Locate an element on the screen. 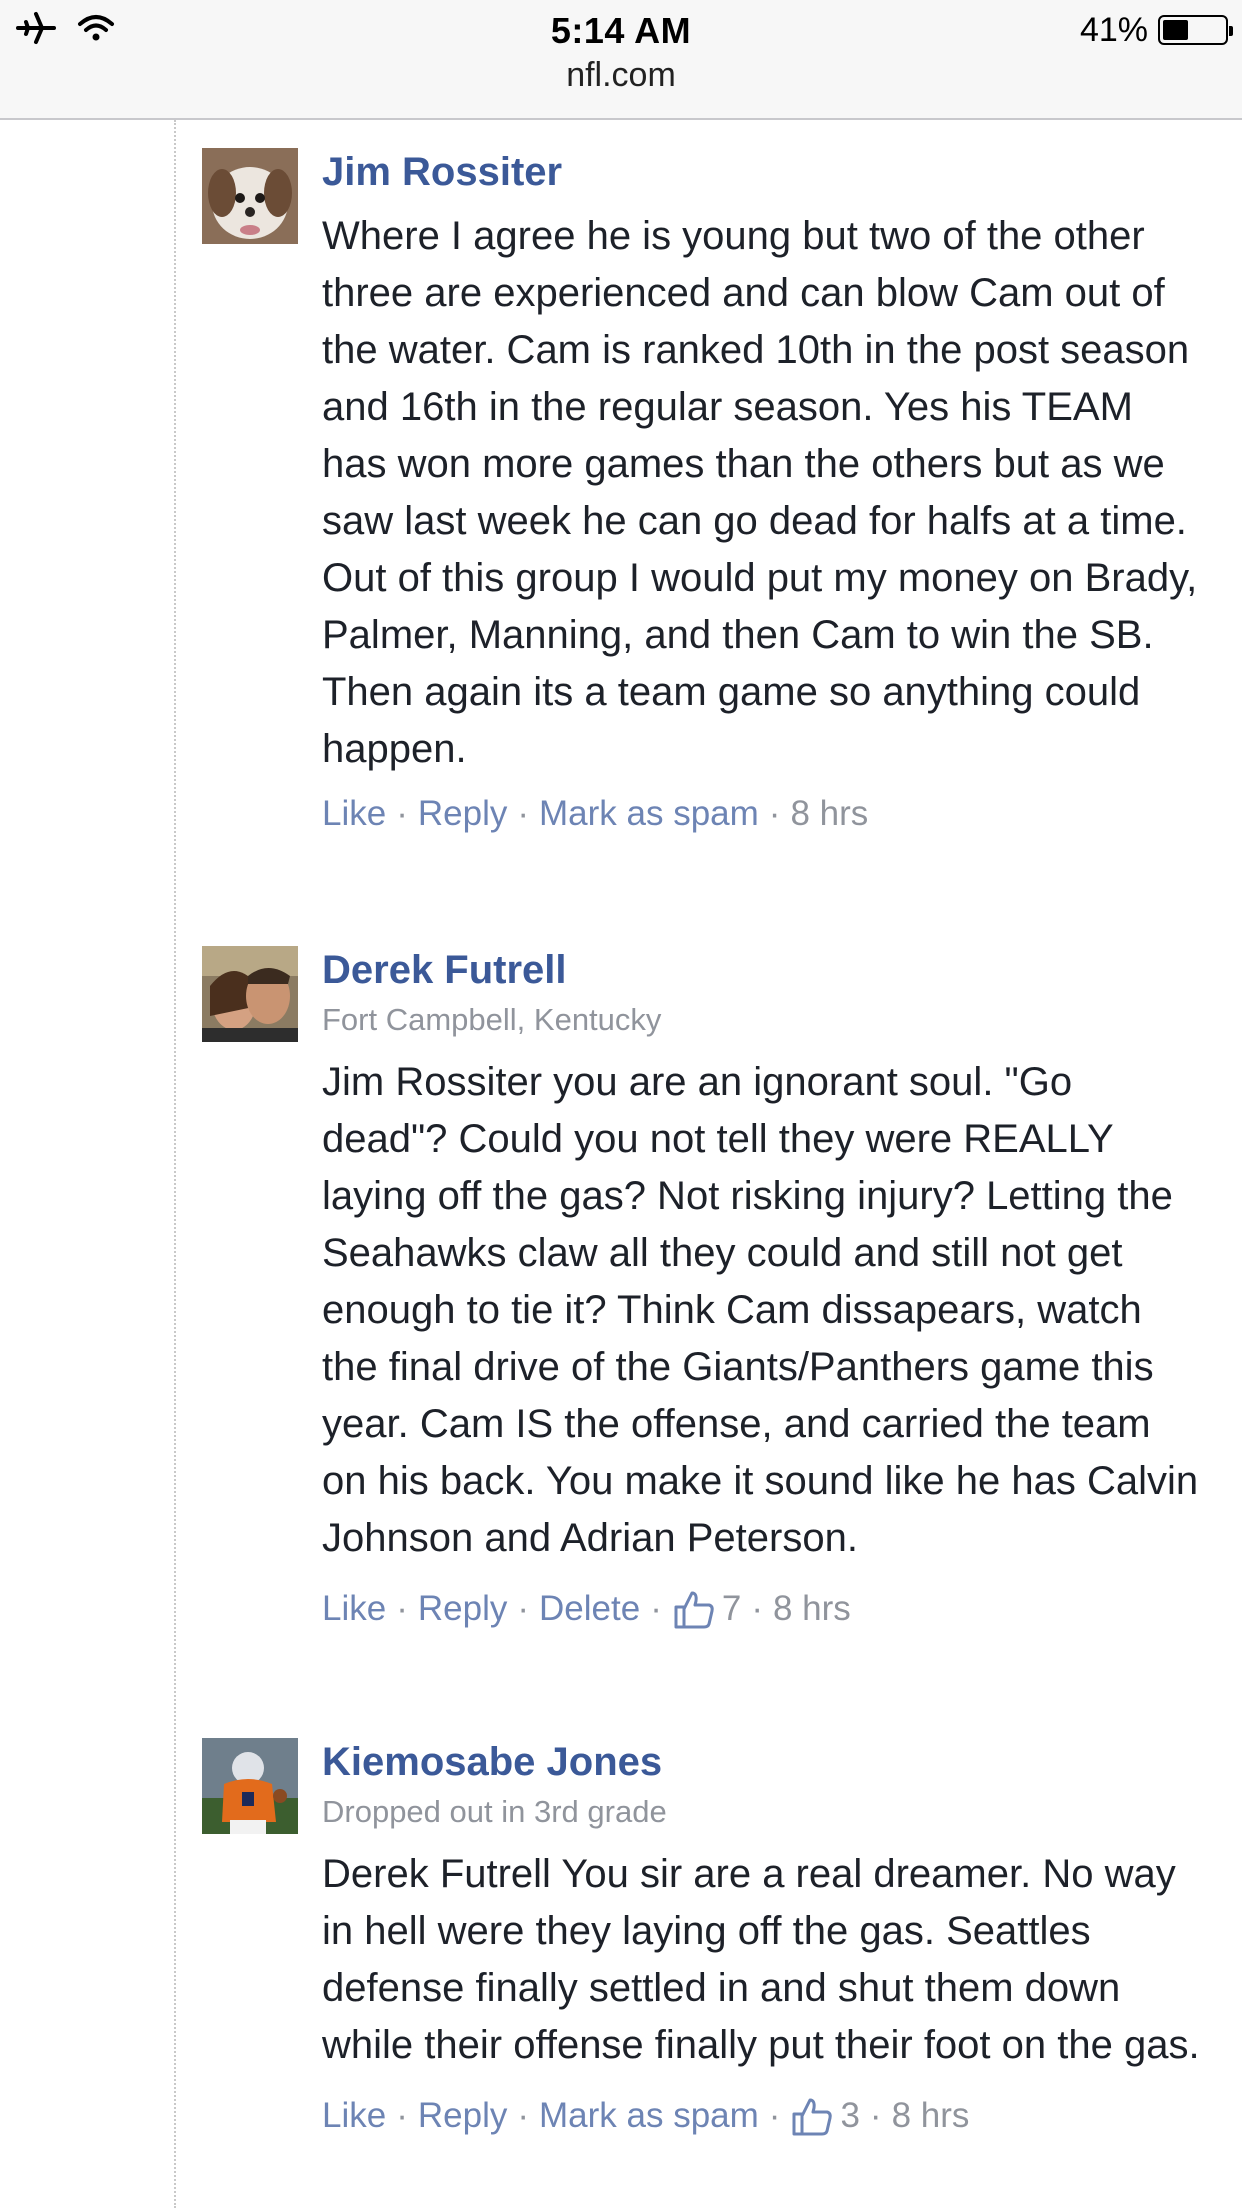 The height and width of the screenshot is (2208, 1242). comment-actions: Like · Reply · Delete · 7 · 8 hrs is located at coordinates (762, 1609).